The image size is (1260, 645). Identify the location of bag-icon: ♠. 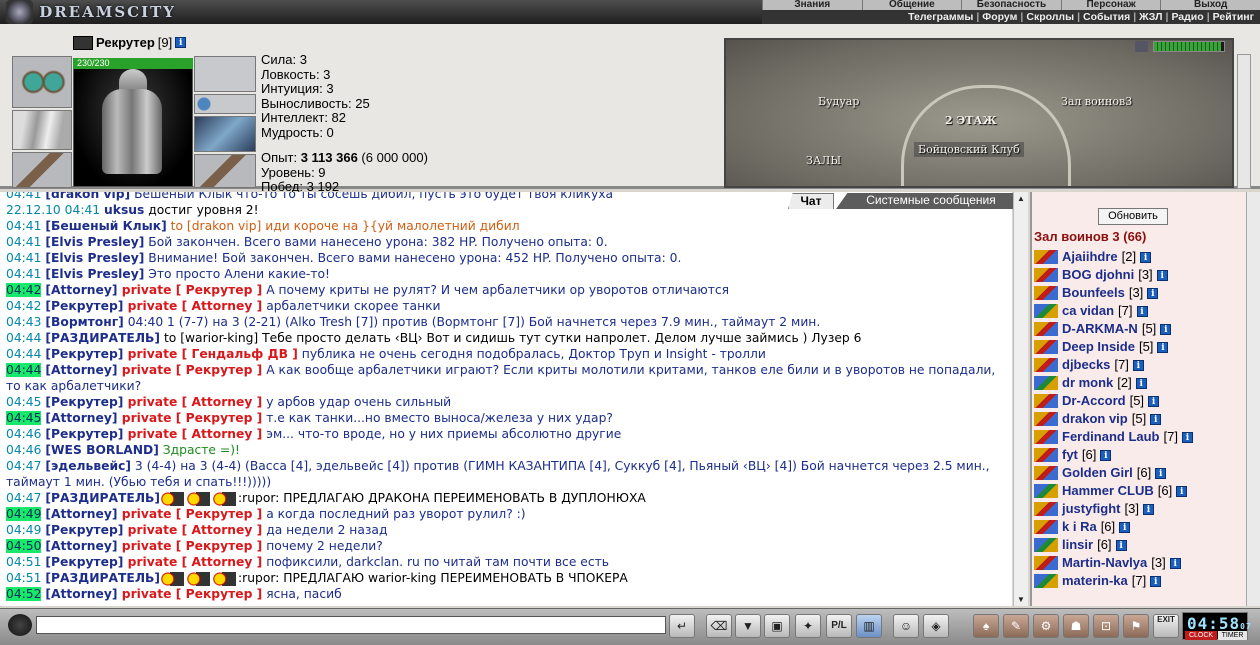
(986, 626).